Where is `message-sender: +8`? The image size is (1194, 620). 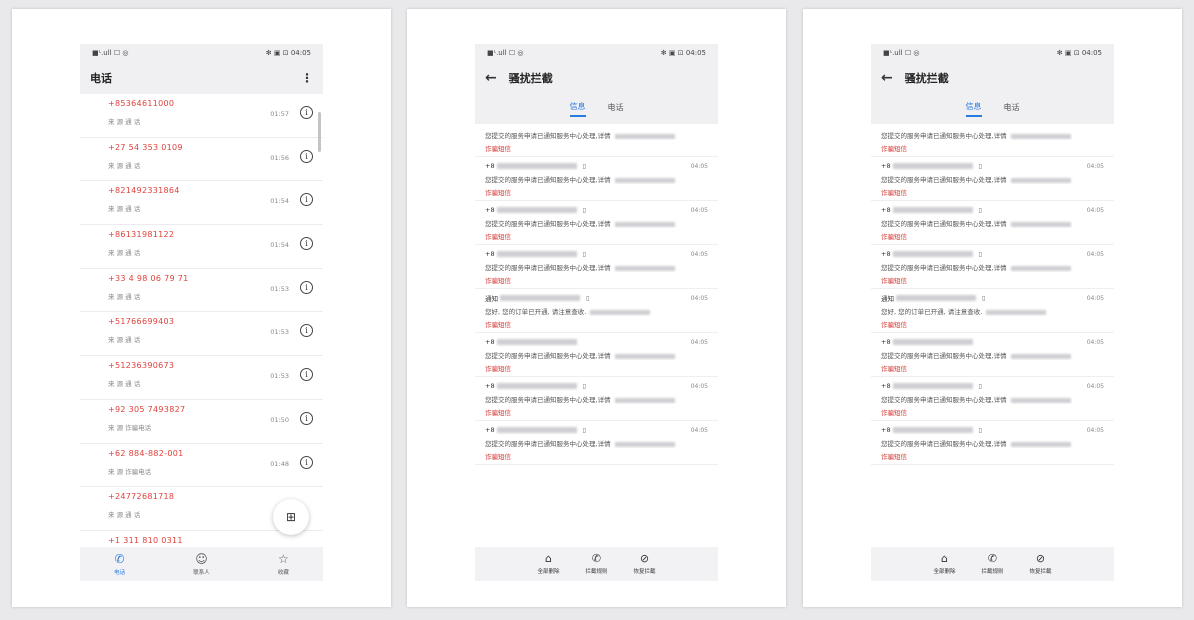 message-sender: +8 is located at coordinates (490, 342).